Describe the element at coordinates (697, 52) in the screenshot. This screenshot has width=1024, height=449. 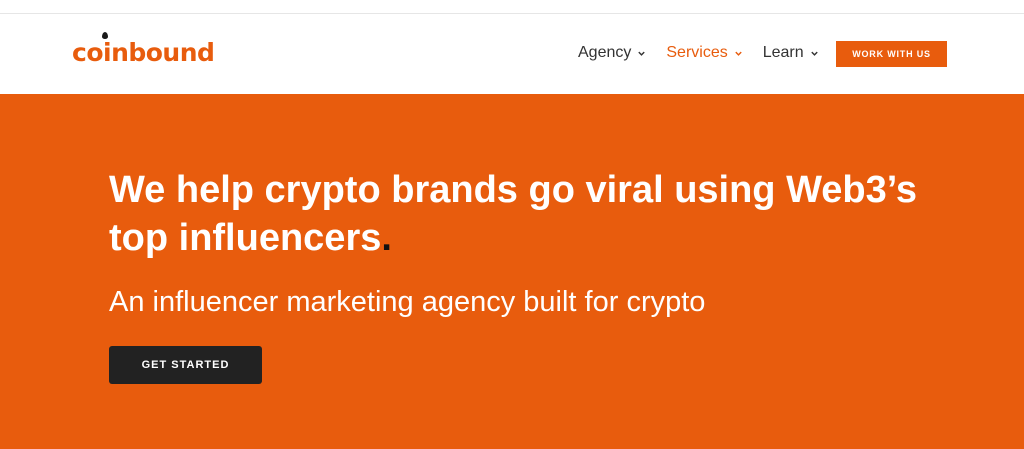
I see `nav-item-label: Services` at that location.